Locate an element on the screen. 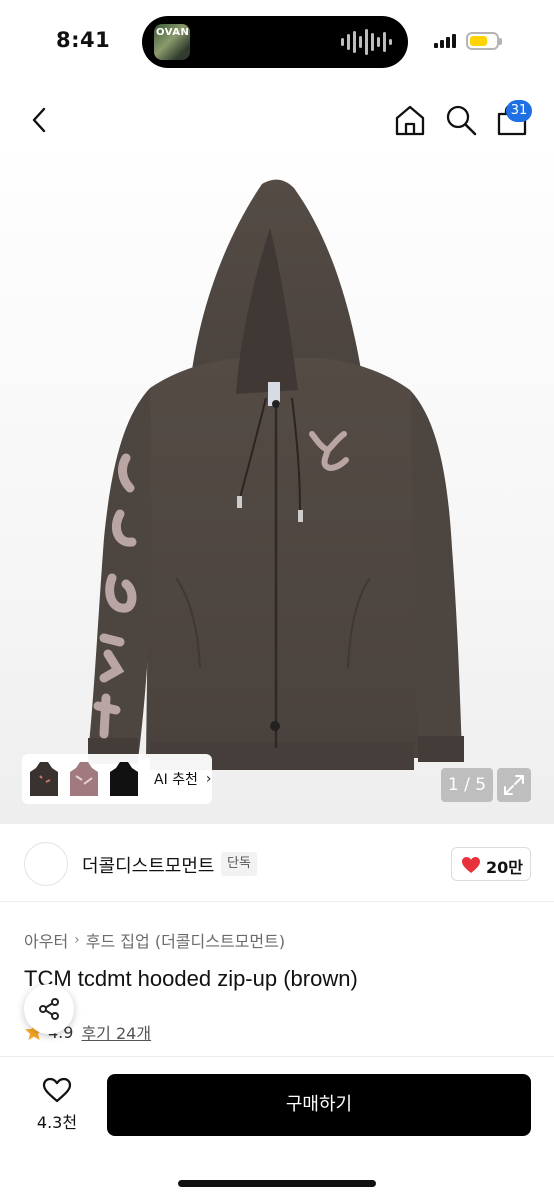 This screenshot has width=554, height=1200. heart-filled-icon is located at coordinates (471, 865).